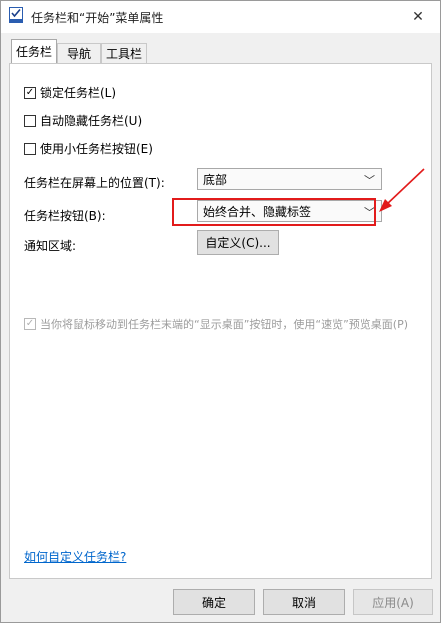  I want to click on ok-label: 确定, so click(213, 602).